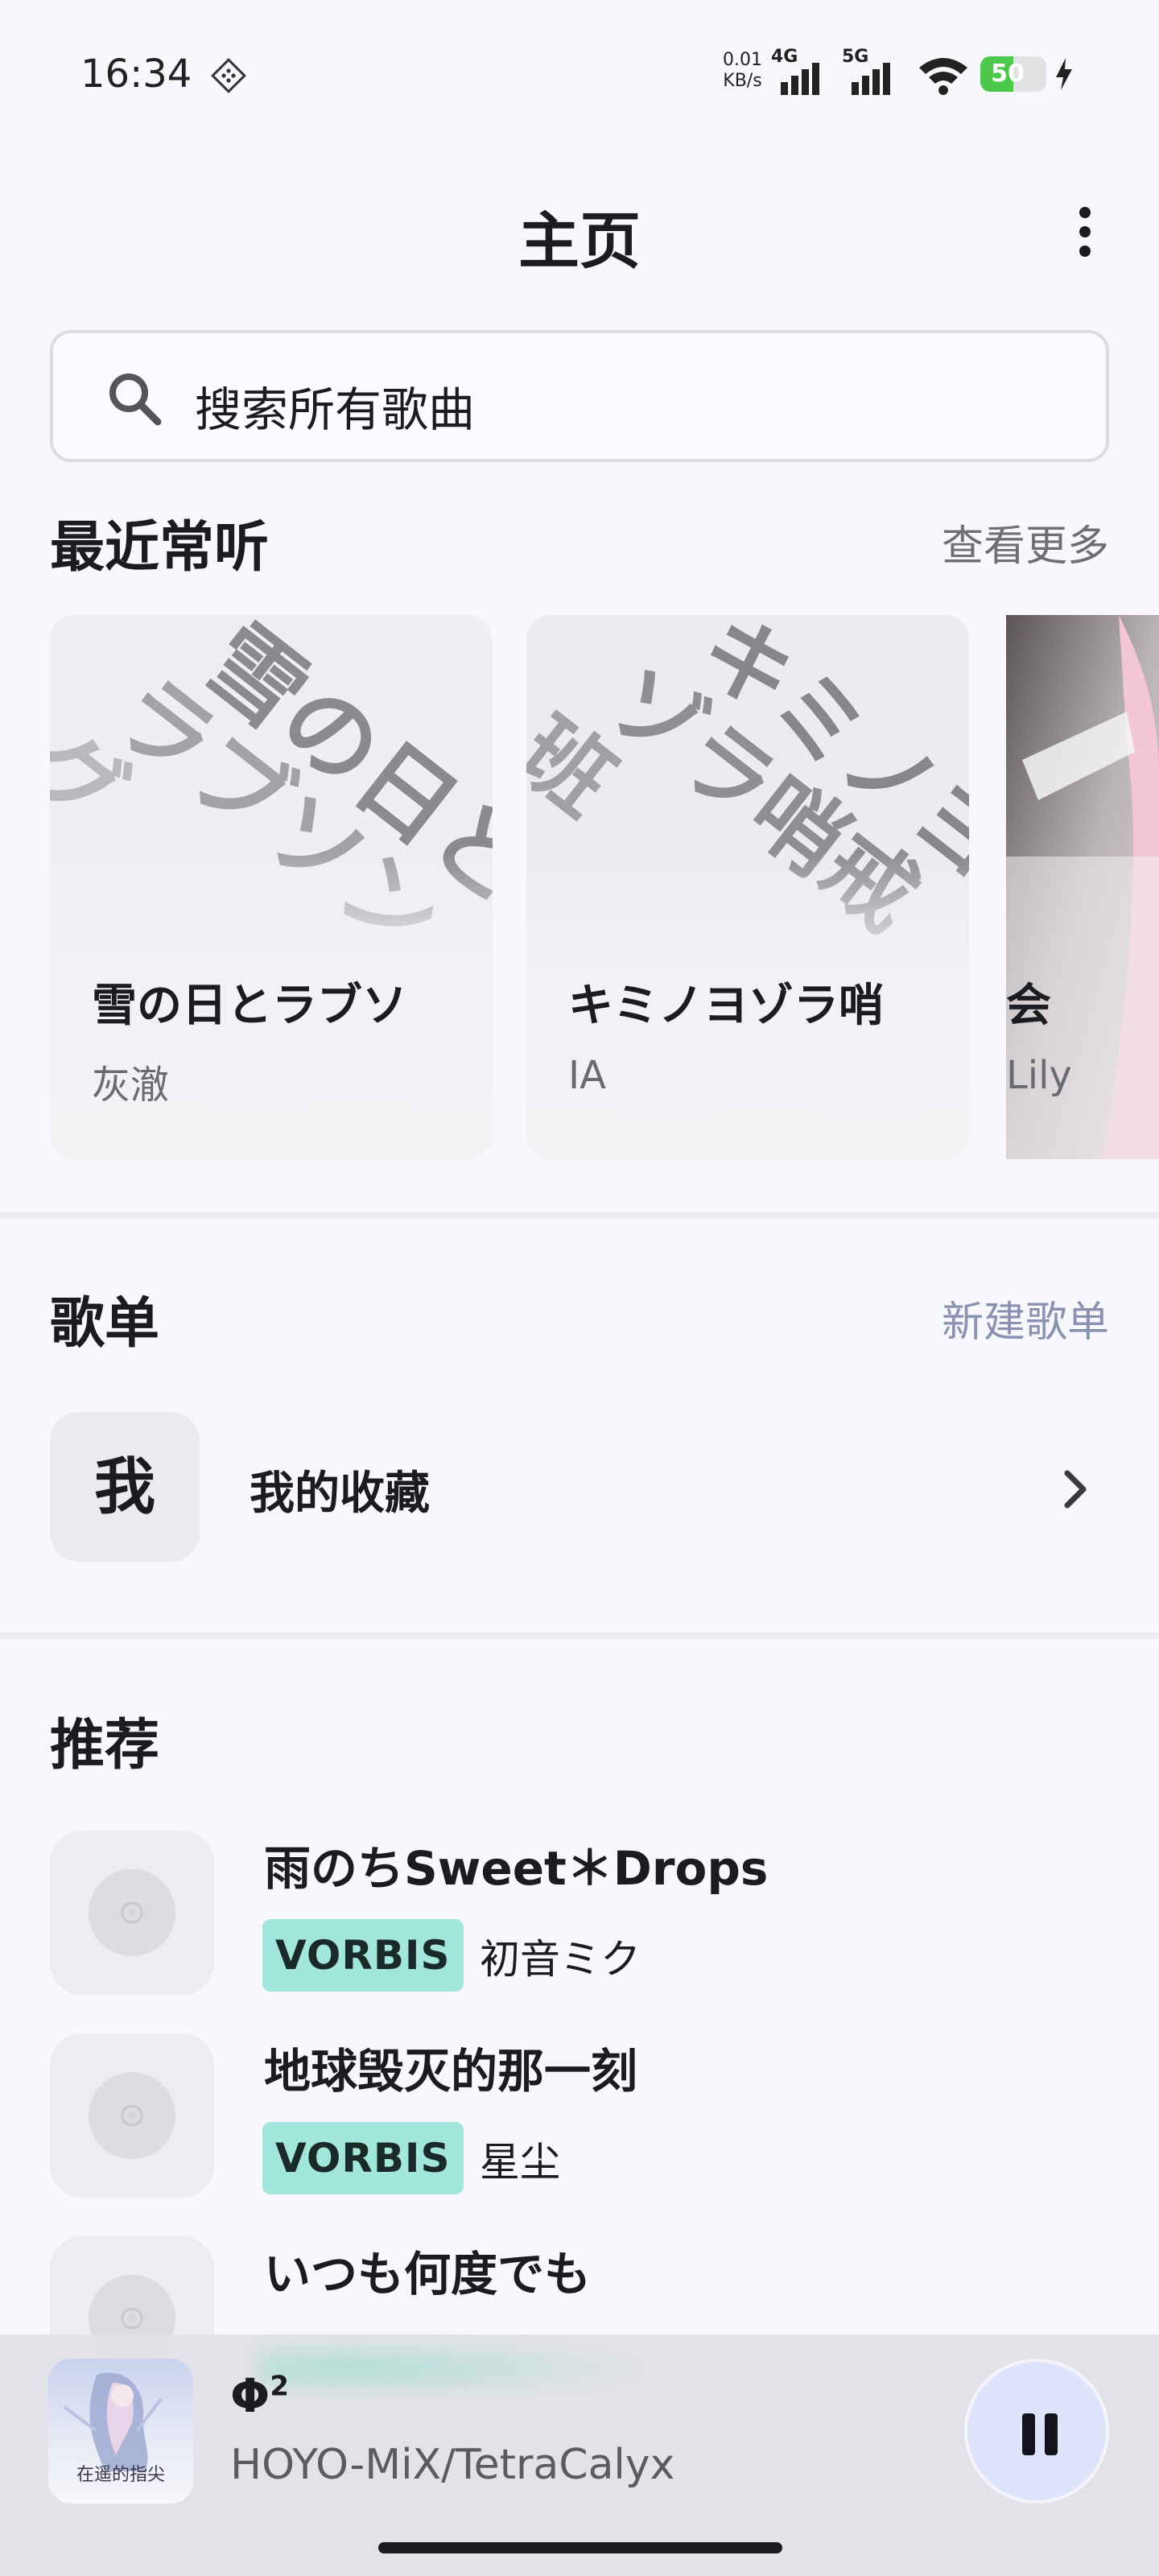 The image size is (1159, 2576). I want to click on track-artist: 星尘, so click(520, 2162).